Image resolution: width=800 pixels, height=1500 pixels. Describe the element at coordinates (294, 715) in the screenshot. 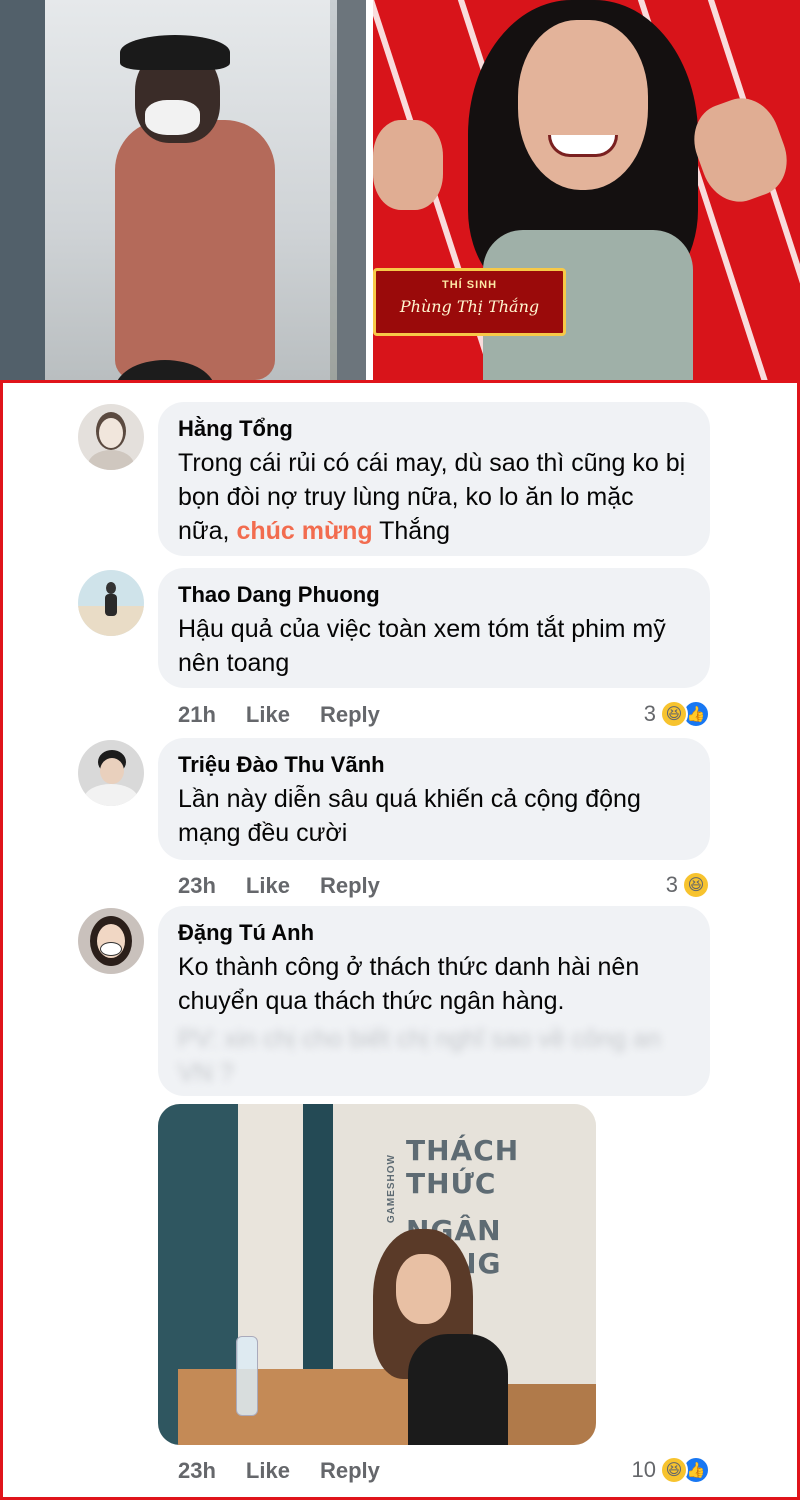

I see `comment-actions: 21h Like Reply` at that location.